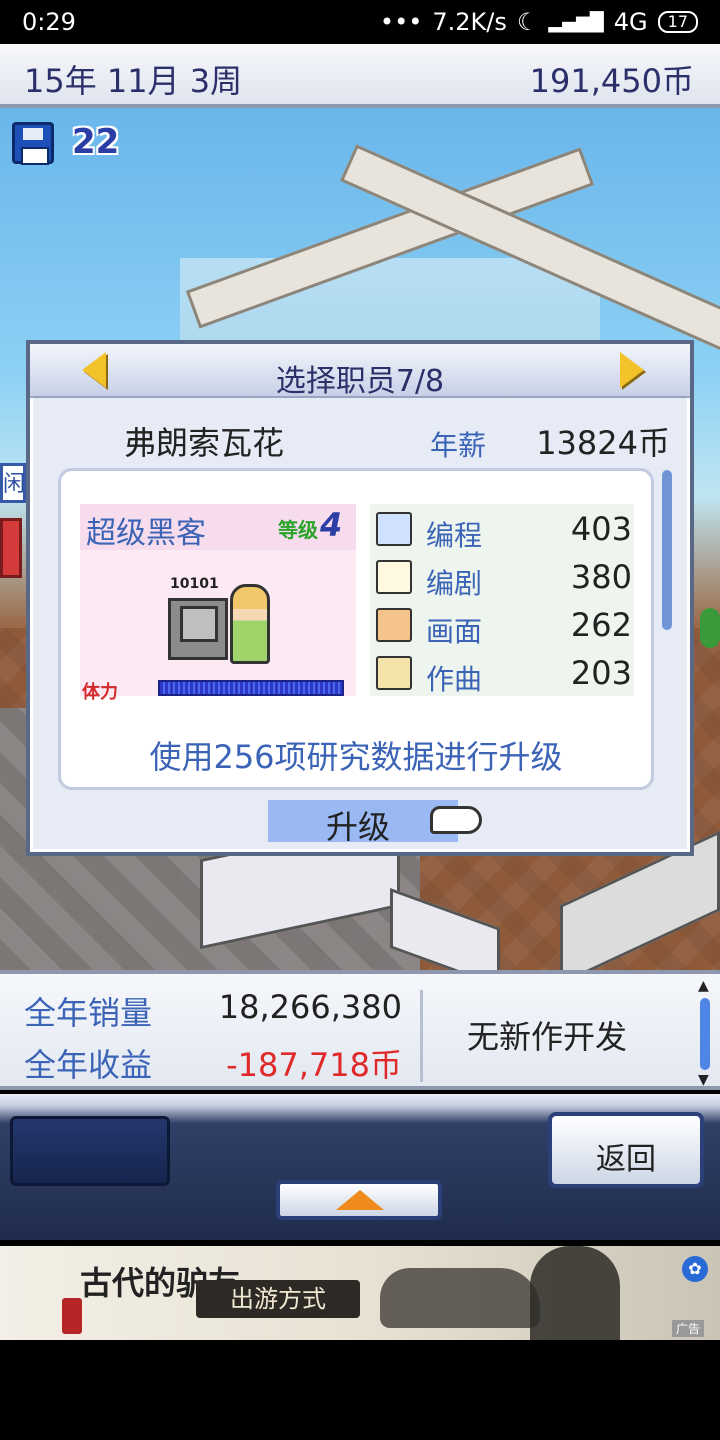 The width and height of the screenshot is (720, 1440). What do you see at coordinates (504, 578) in the screenshot?
I see `stat-row-scenario: 编剧 380` at bounding box center [504, 578].